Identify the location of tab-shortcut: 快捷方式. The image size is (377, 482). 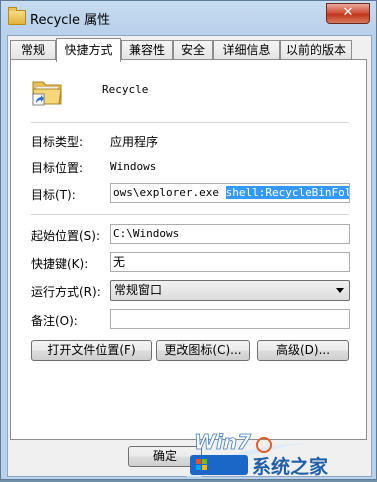
(88, 50).